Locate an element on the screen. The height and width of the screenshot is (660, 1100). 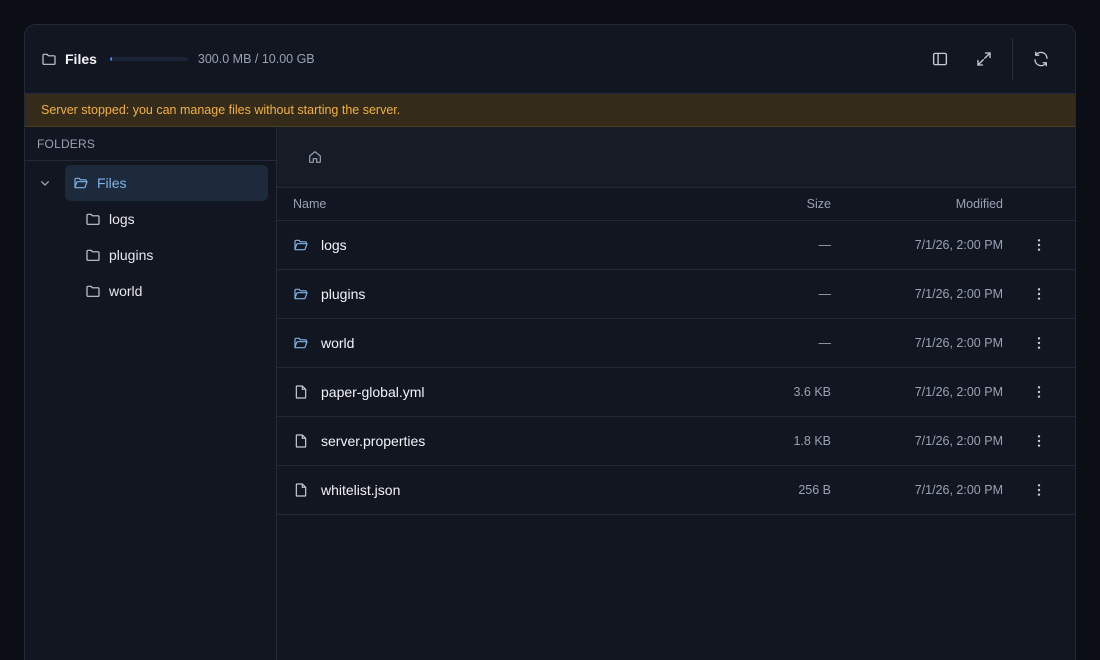
folder-tree: Files logs plugins world is located at coordinates (150, 235).